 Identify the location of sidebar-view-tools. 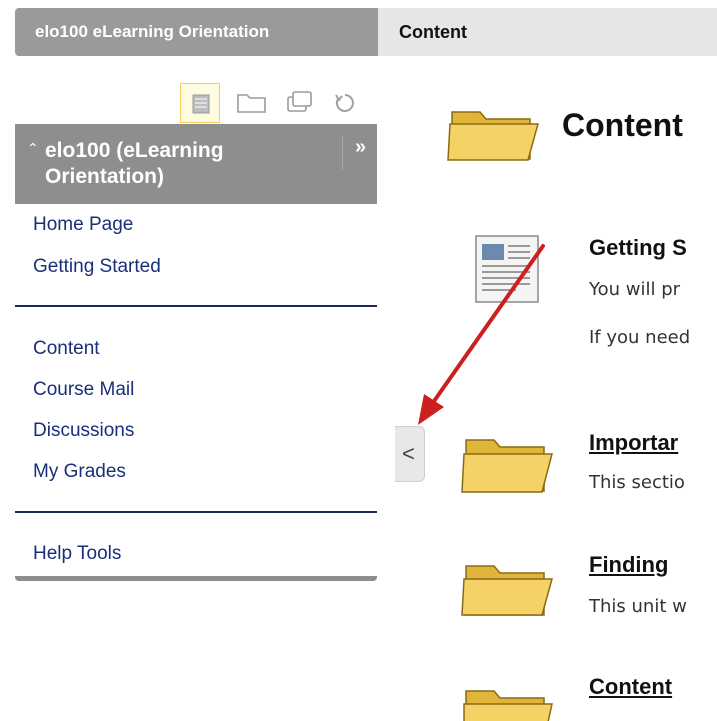
(270, 103).